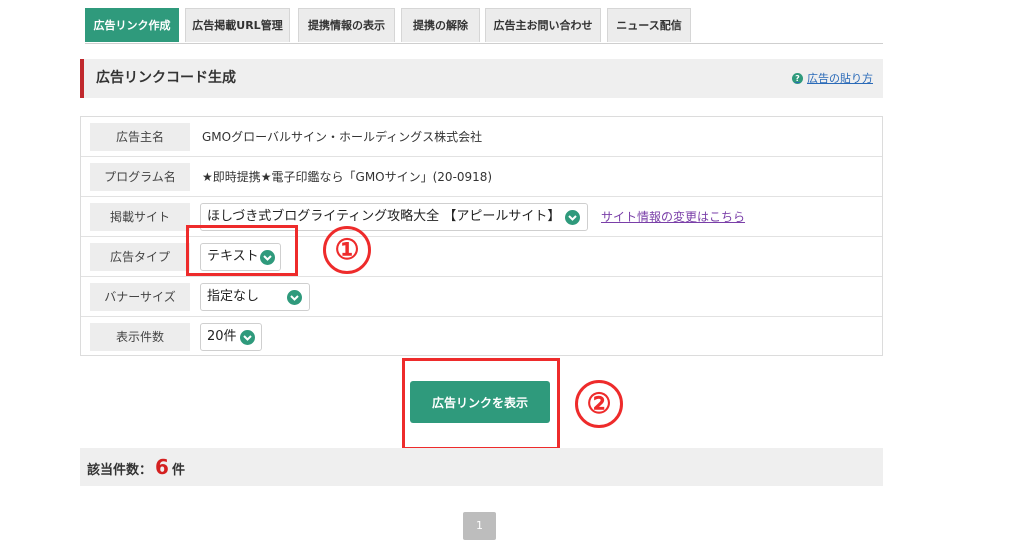 This screenshot has width=1024, height=540. What do you see at coordinates (140, 217) in the screenshot?
I see `site-label: 掲載サイト` at bounding box center [140, 217].